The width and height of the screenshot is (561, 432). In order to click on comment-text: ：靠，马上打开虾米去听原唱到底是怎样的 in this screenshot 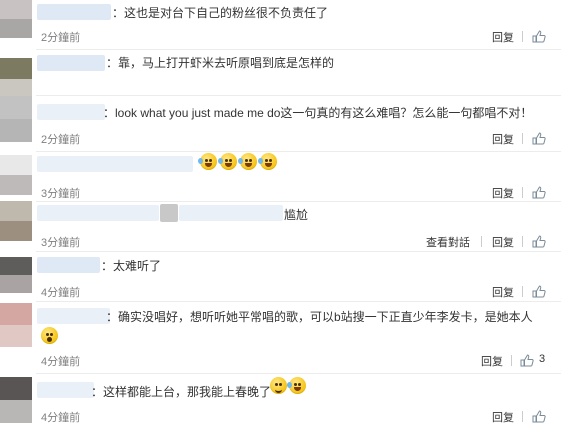, I will do `click(220, 63)`.